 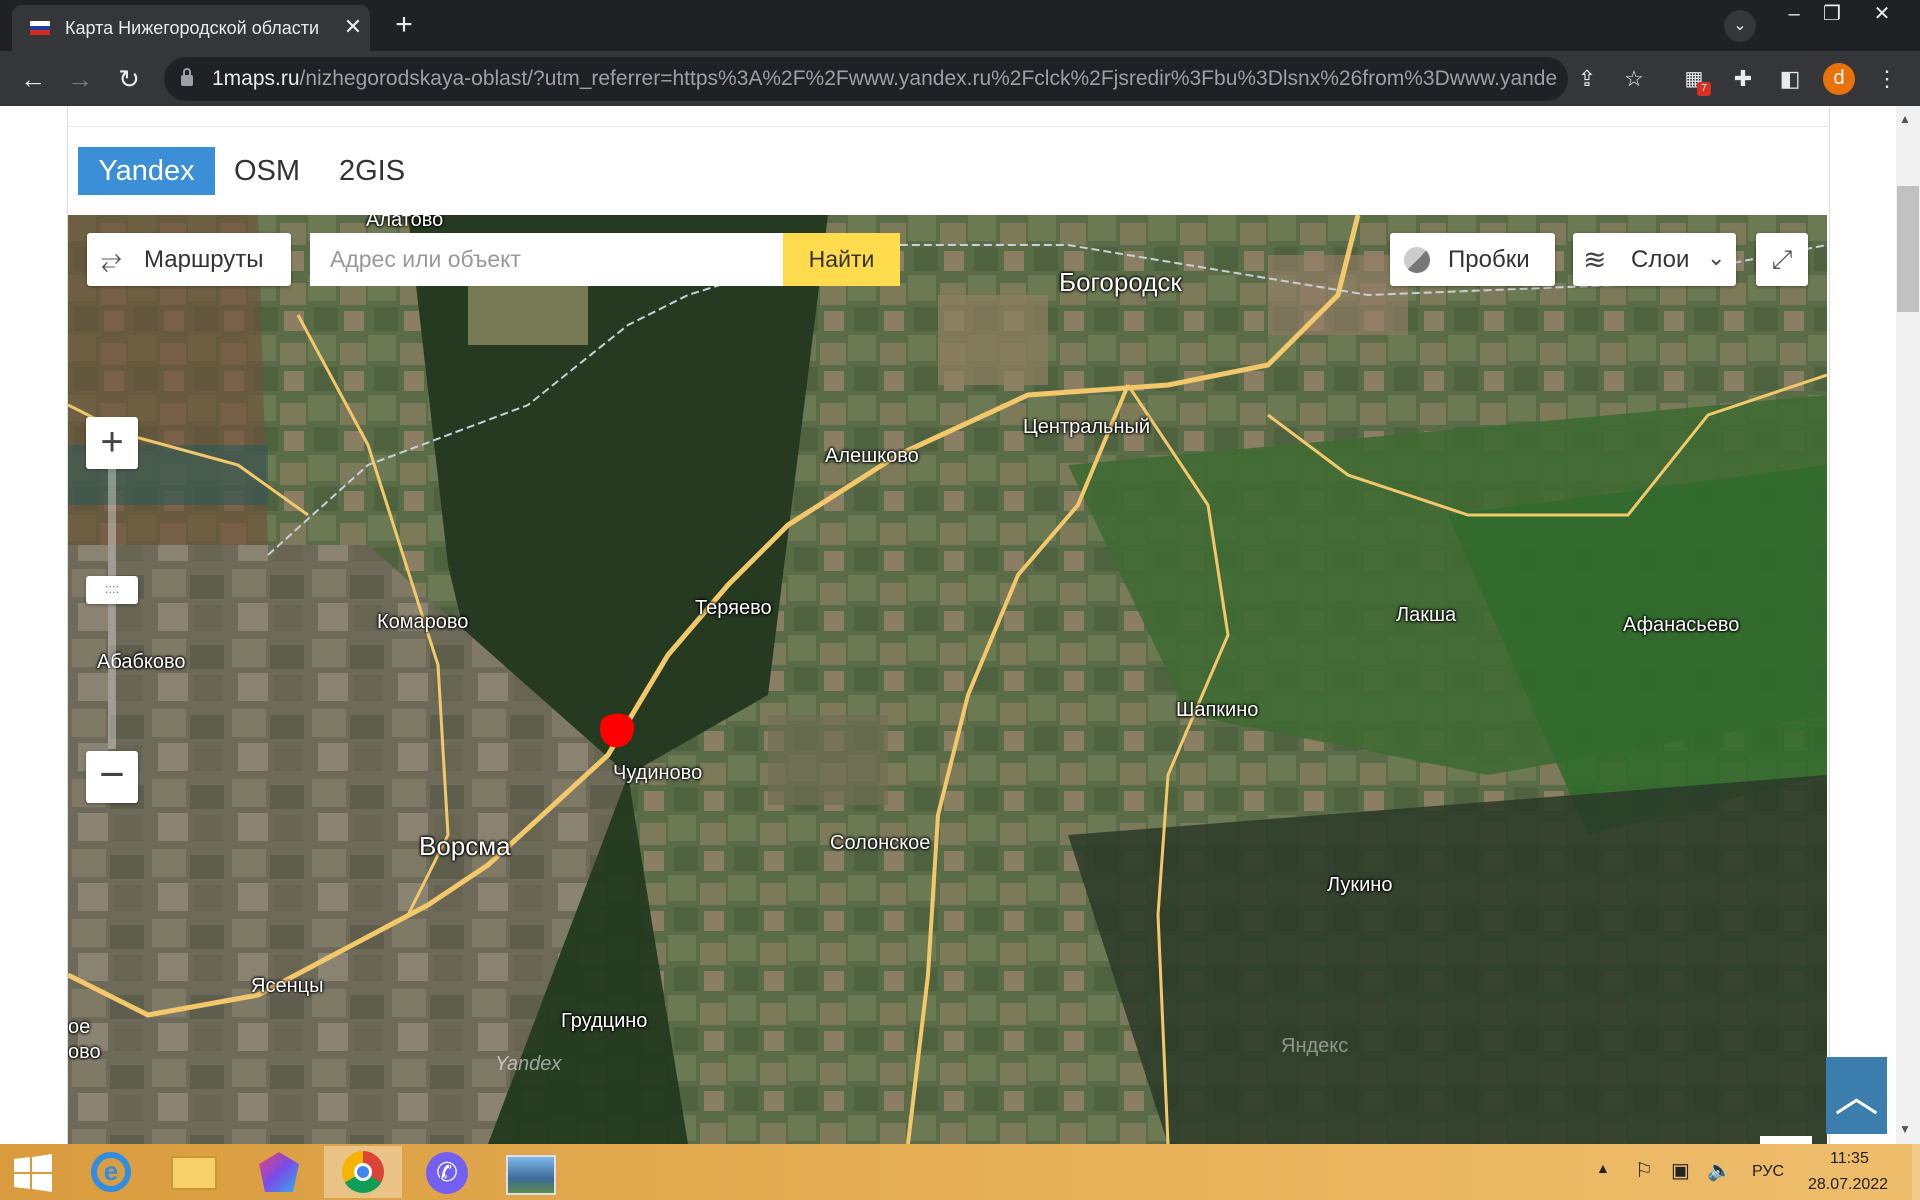 I want to click on app-gem-icon, so click(x=279, y=1172).